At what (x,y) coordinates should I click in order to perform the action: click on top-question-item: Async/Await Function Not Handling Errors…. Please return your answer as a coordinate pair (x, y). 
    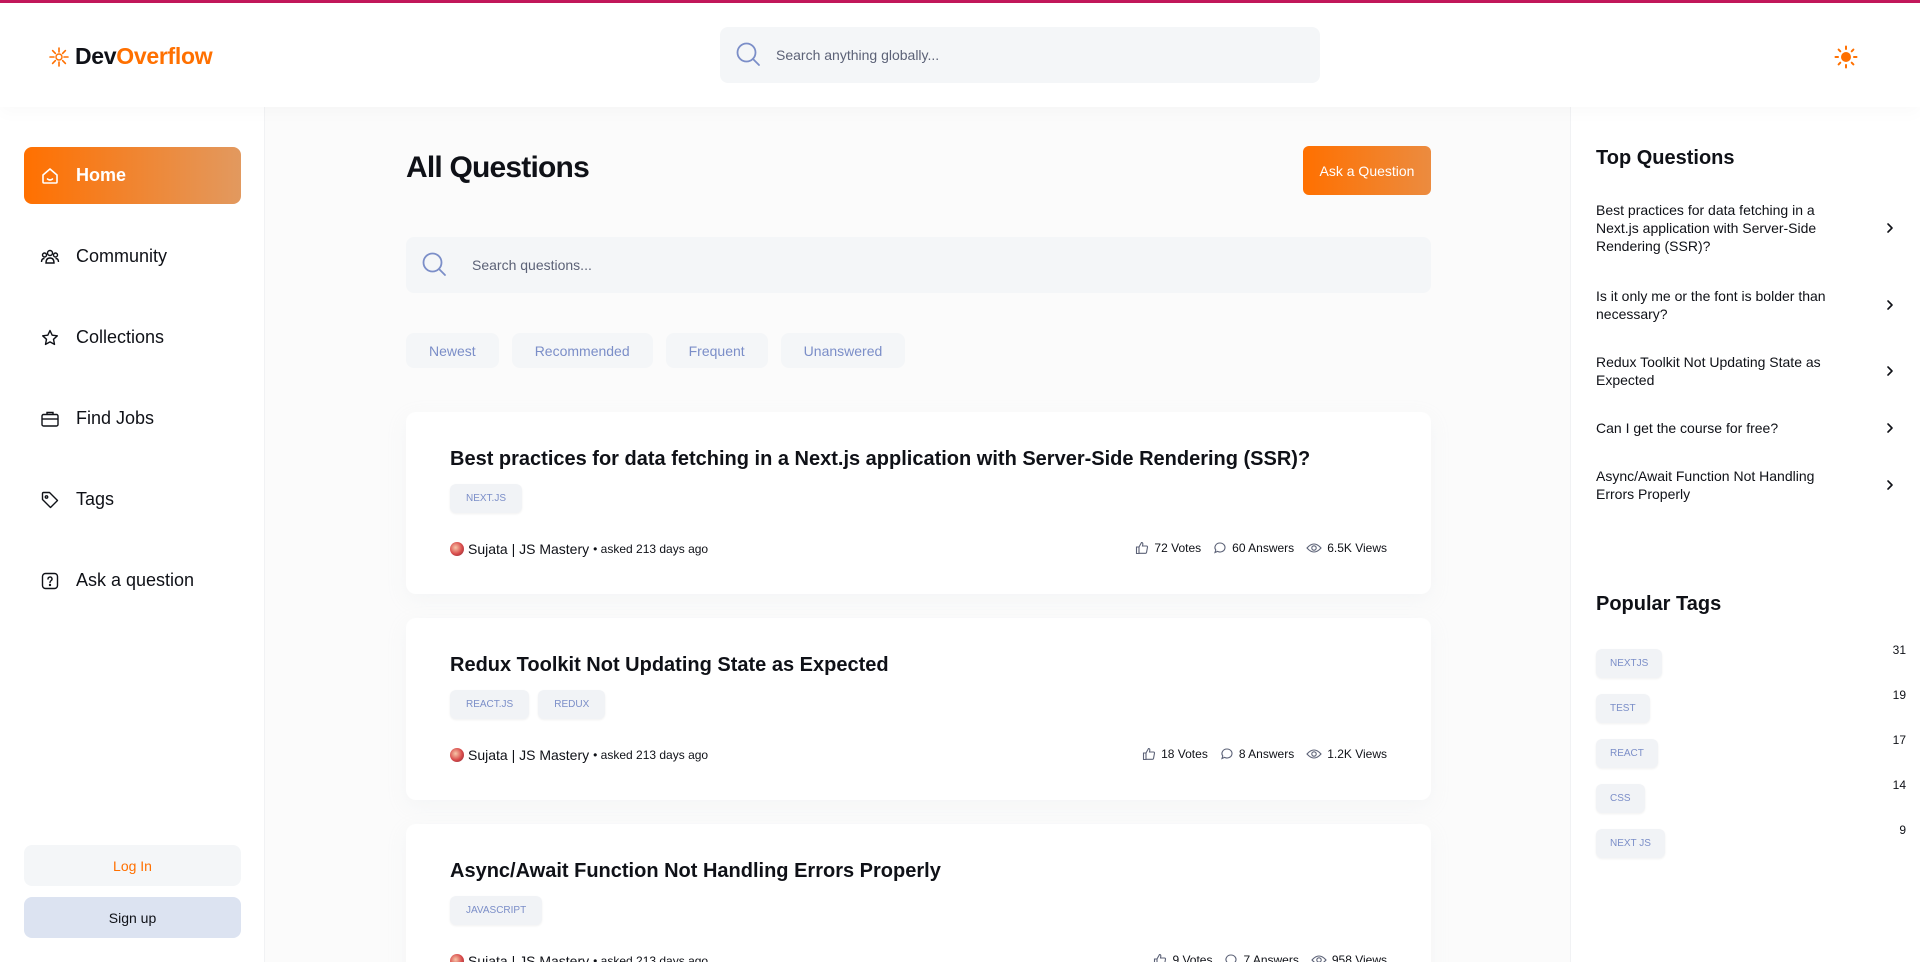
    Looking at the image, I should click on (1746, 485).